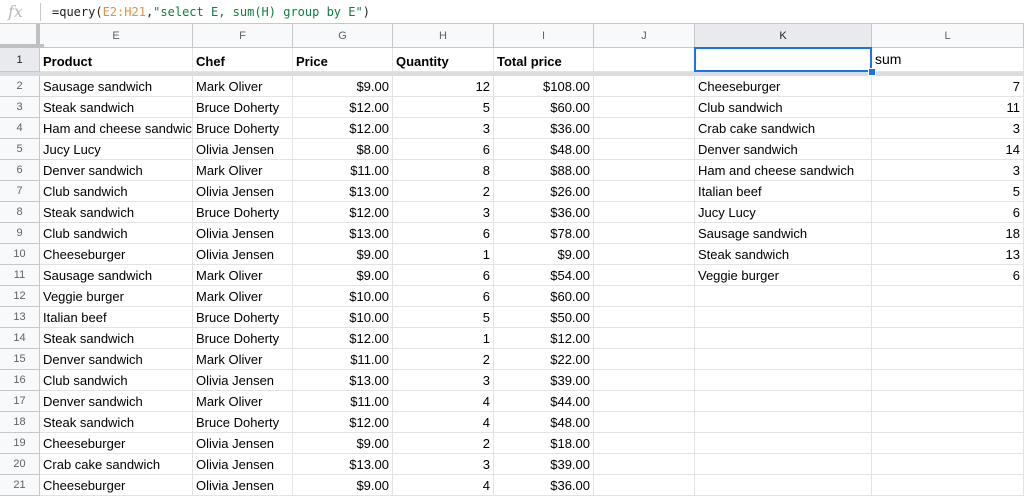  I want to click on row-header-13: 13, so click(20, 317).